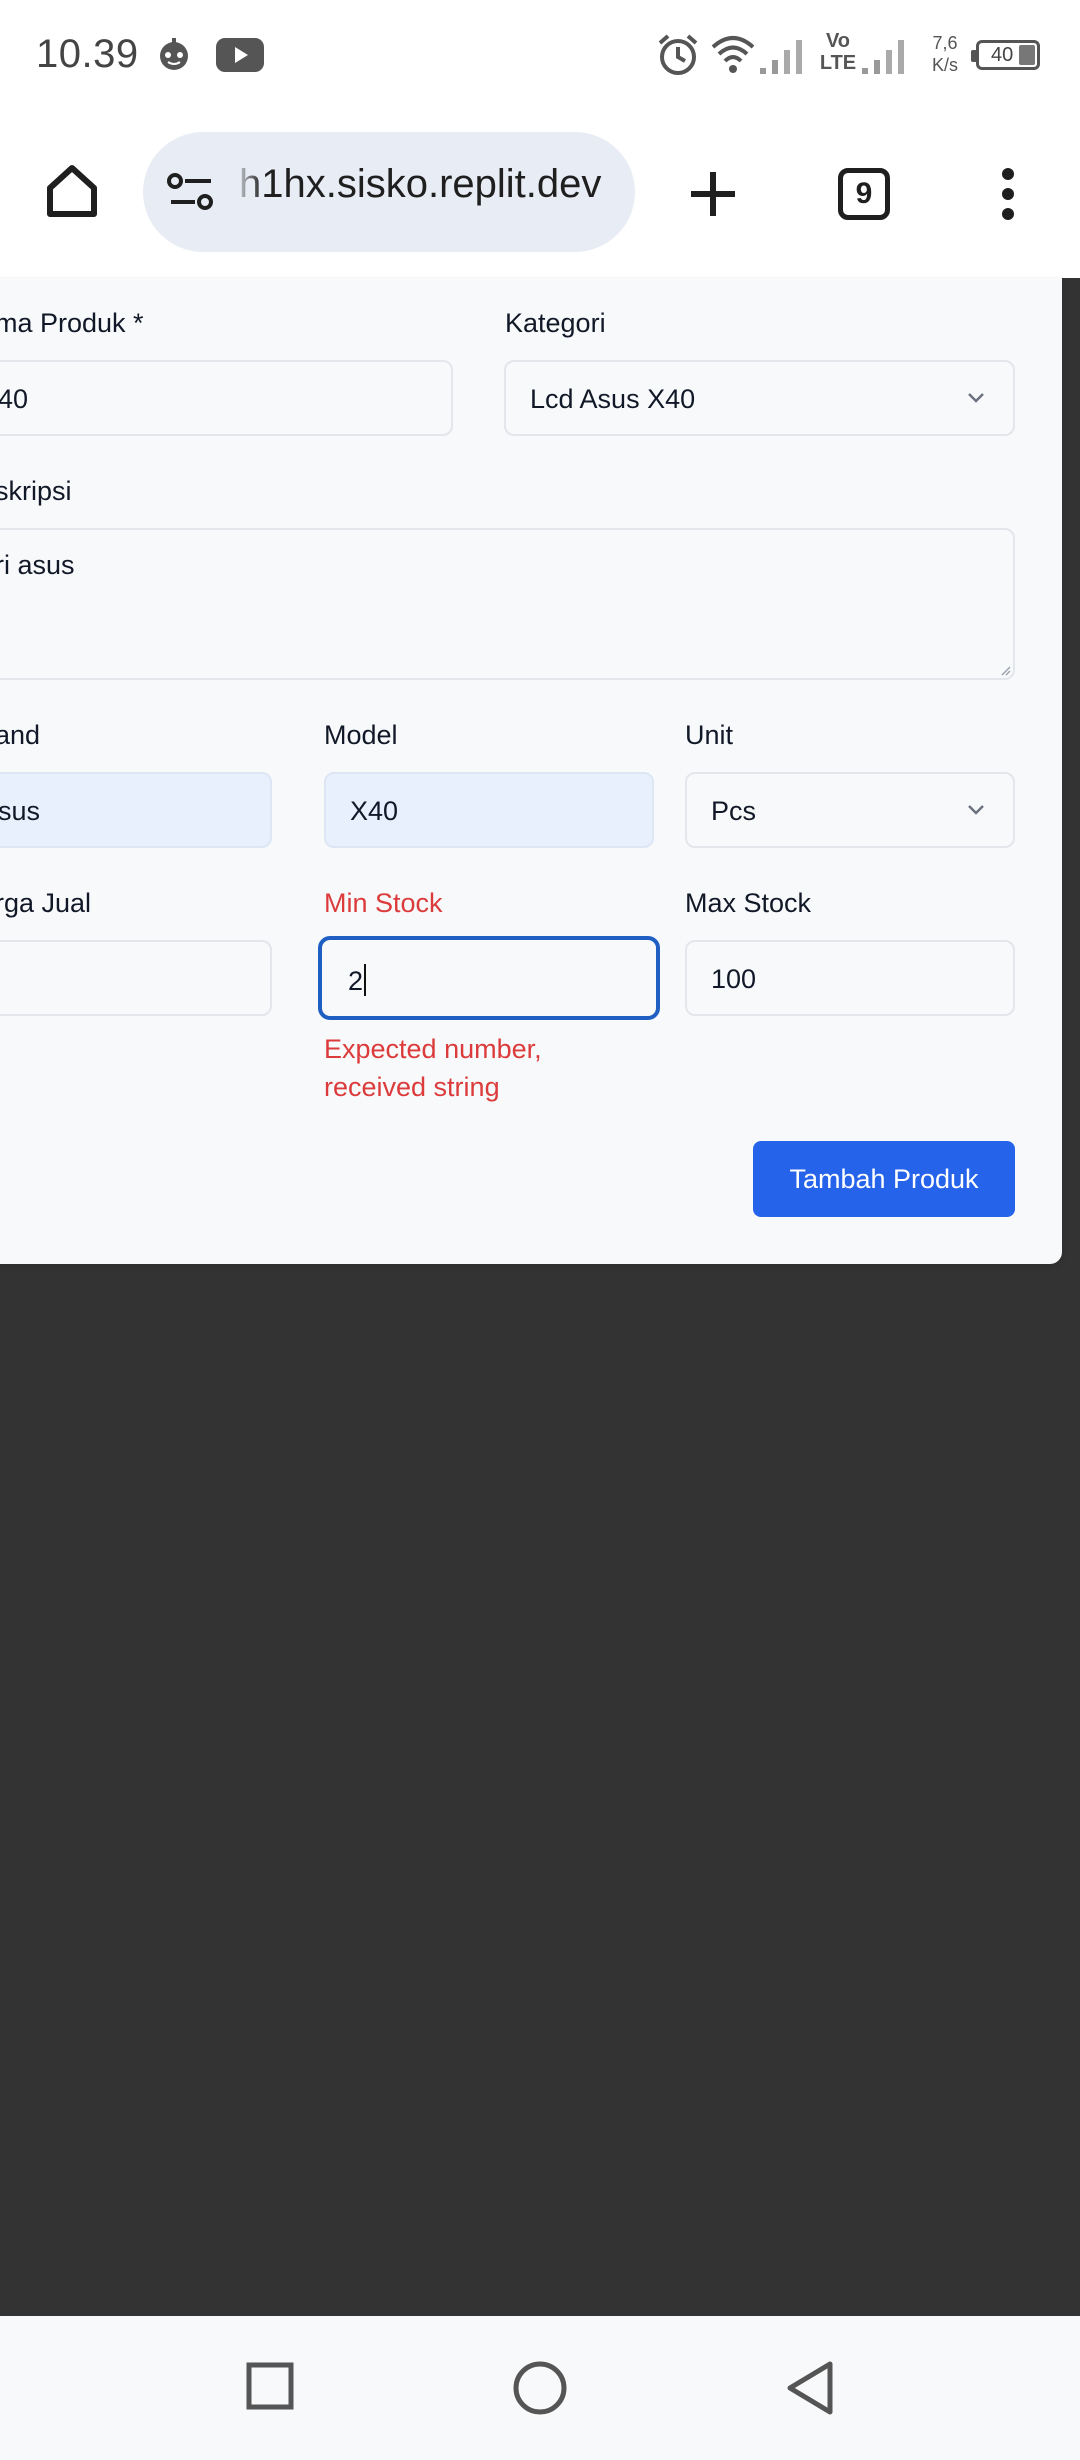 The image size is (1080, 2460). What do you see at coordinates (973, 56) in the screenshot?
I see `battery-nub` at bounding box center [973, 56].